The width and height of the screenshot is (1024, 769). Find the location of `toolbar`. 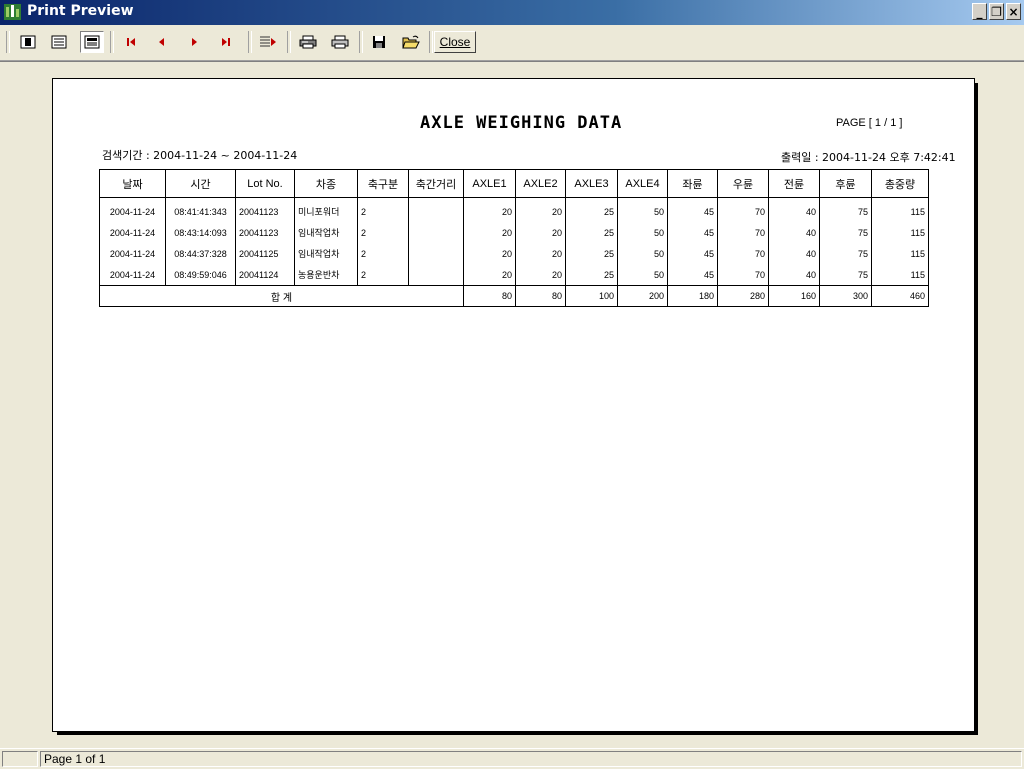

toolbar is located at coordinates (512, 43).